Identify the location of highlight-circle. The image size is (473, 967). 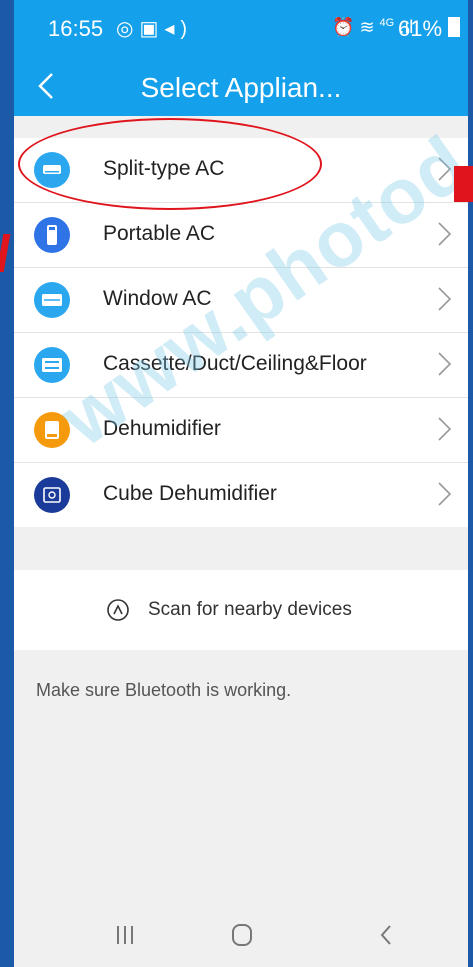
(170, 164).